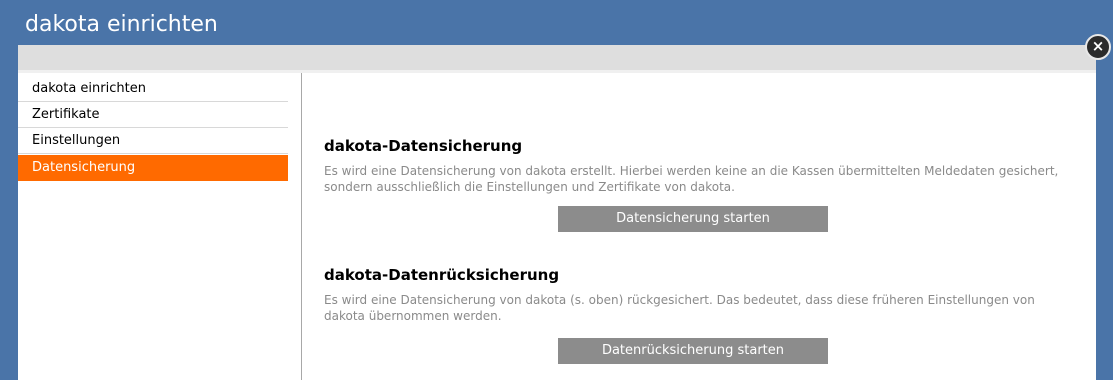 Image resolution: width=1113 pixels, height=380 pixels. I want to click on window-title: dakota einrichten, so click(121, 24).